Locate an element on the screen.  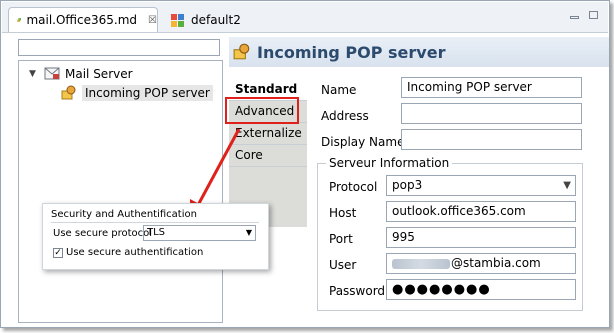
secure-protocol-label: Use secure protocol is located at coordinates (103, 233).